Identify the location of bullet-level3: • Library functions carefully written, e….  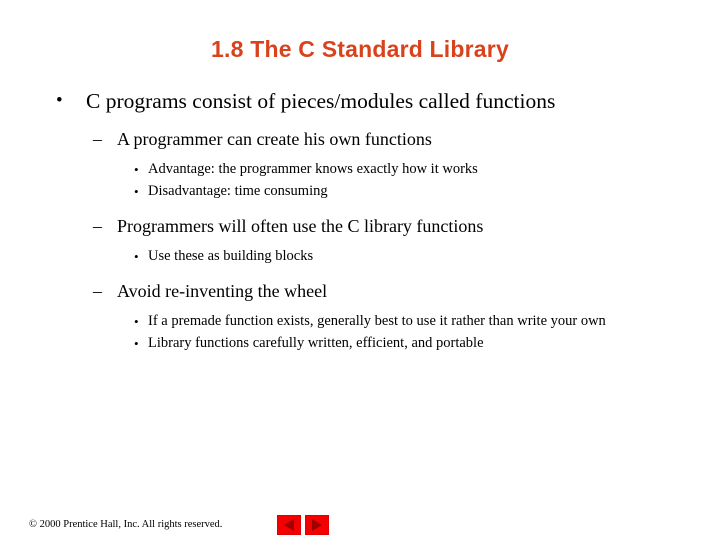
(360, 343).